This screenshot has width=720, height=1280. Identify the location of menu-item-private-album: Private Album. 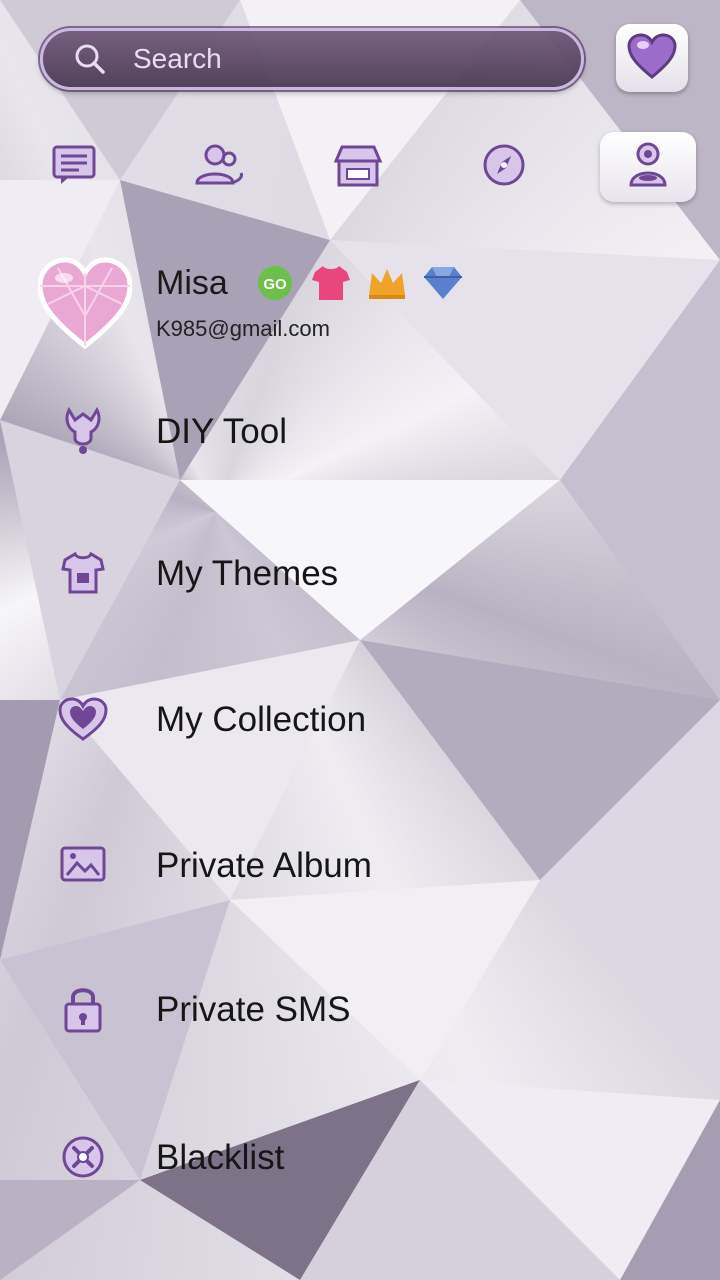
(360, 867).